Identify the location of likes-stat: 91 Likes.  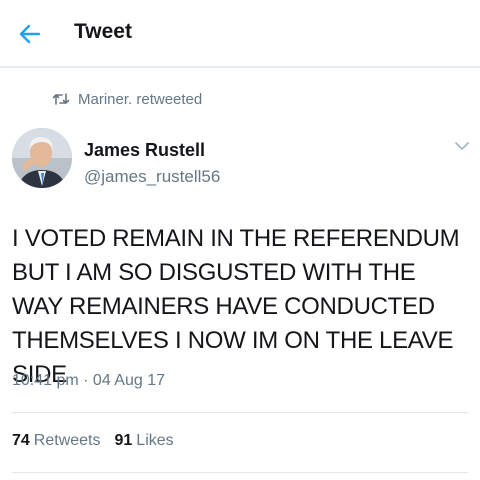
(144, 441).